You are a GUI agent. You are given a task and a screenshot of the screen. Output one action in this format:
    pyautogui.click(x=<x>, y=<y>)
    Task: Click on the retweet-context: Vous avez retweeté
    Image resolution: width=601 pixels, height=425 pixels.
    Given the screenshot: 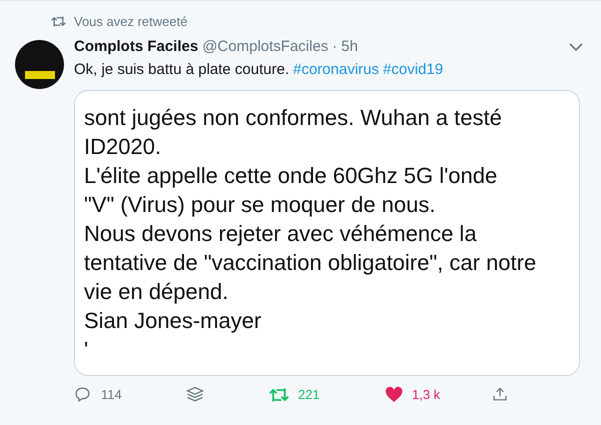 What is the action you would take?
    pyautogui.click(x=131, y=22)
    